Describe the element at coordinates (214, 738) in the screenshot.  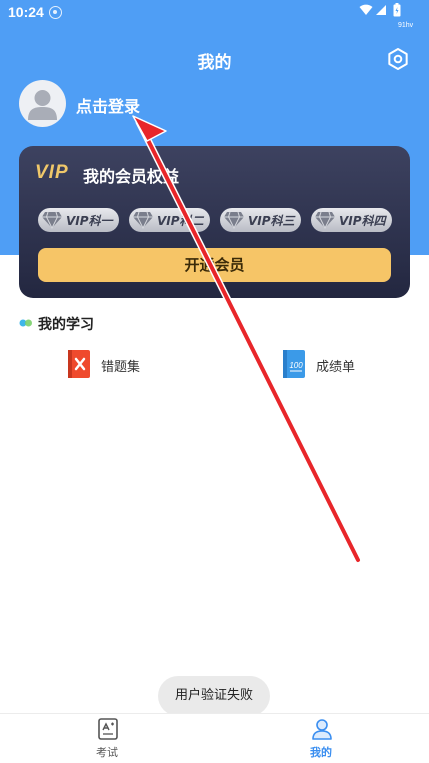
I see `bottom-tab-bar: 考试 我的` at that location.